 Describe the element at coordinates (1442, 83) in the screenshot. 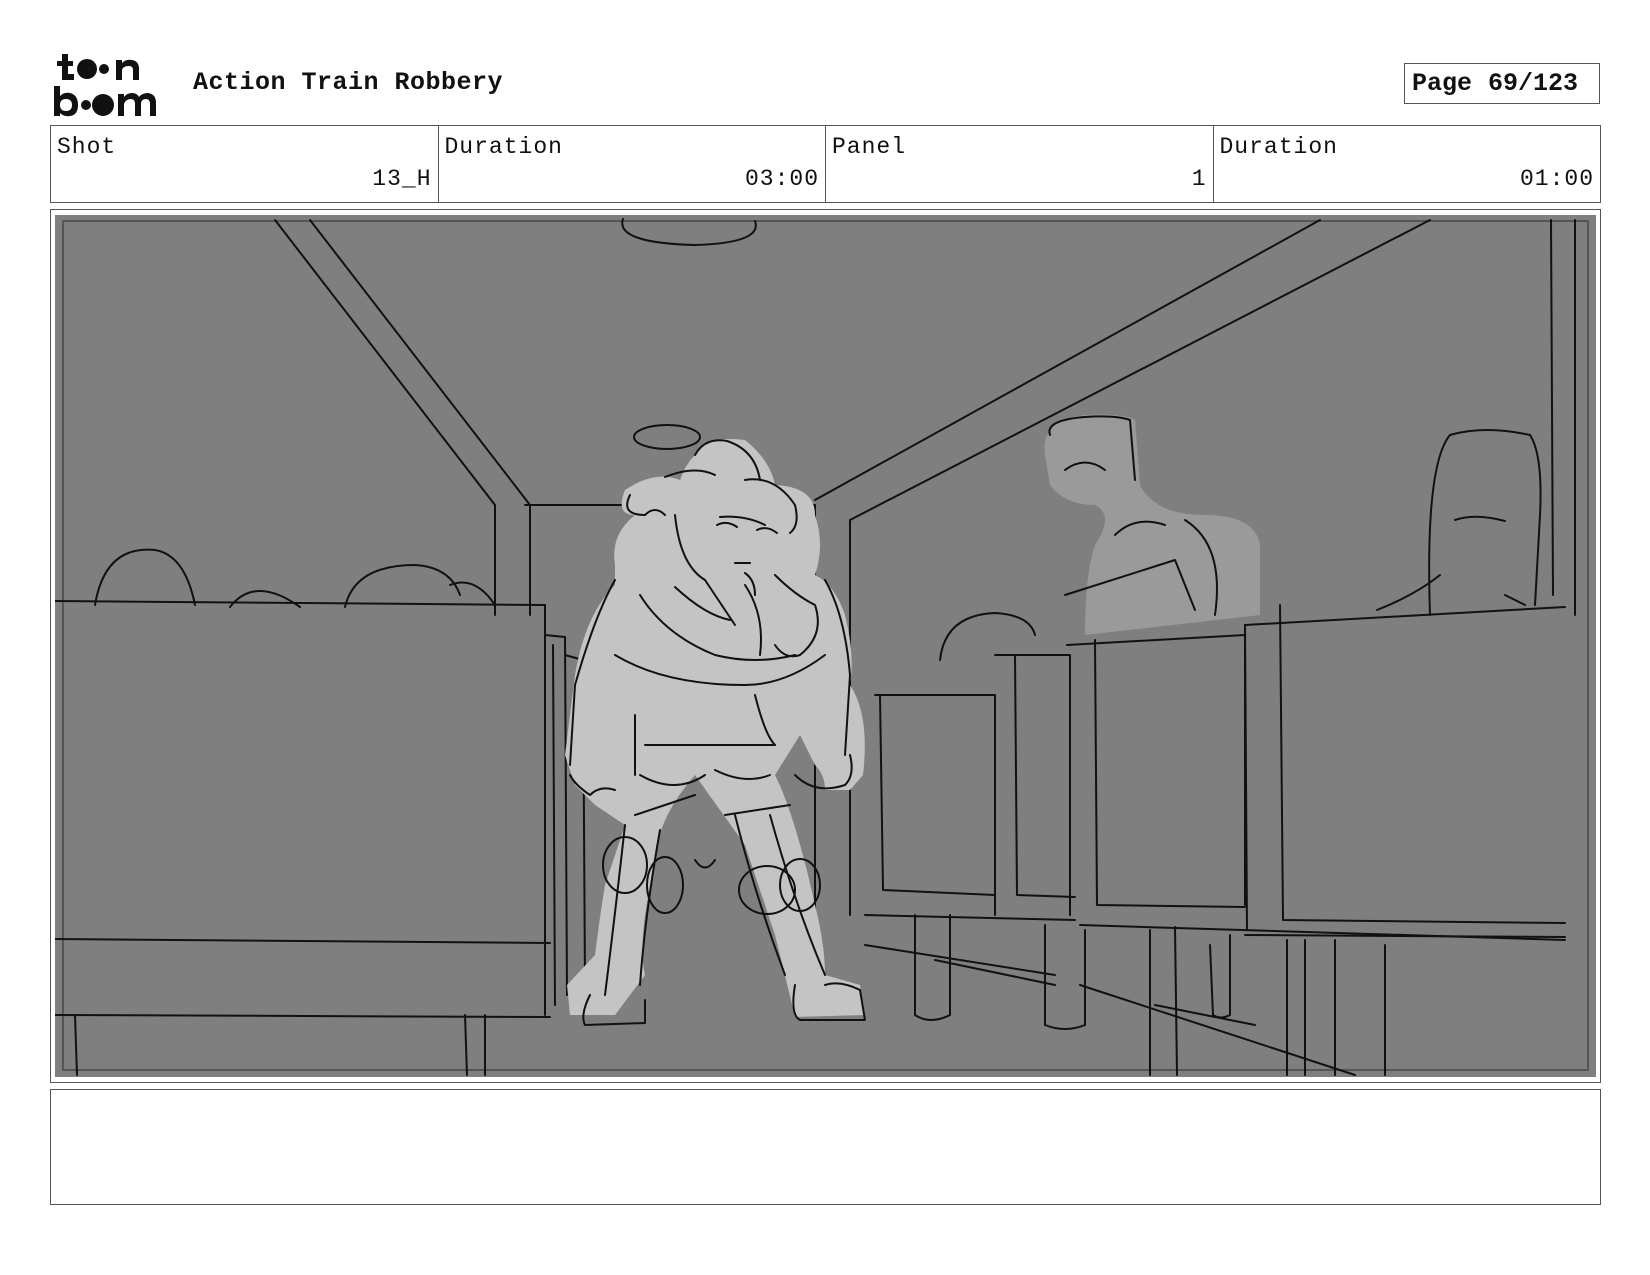

I see `page-label: Page` at that location.